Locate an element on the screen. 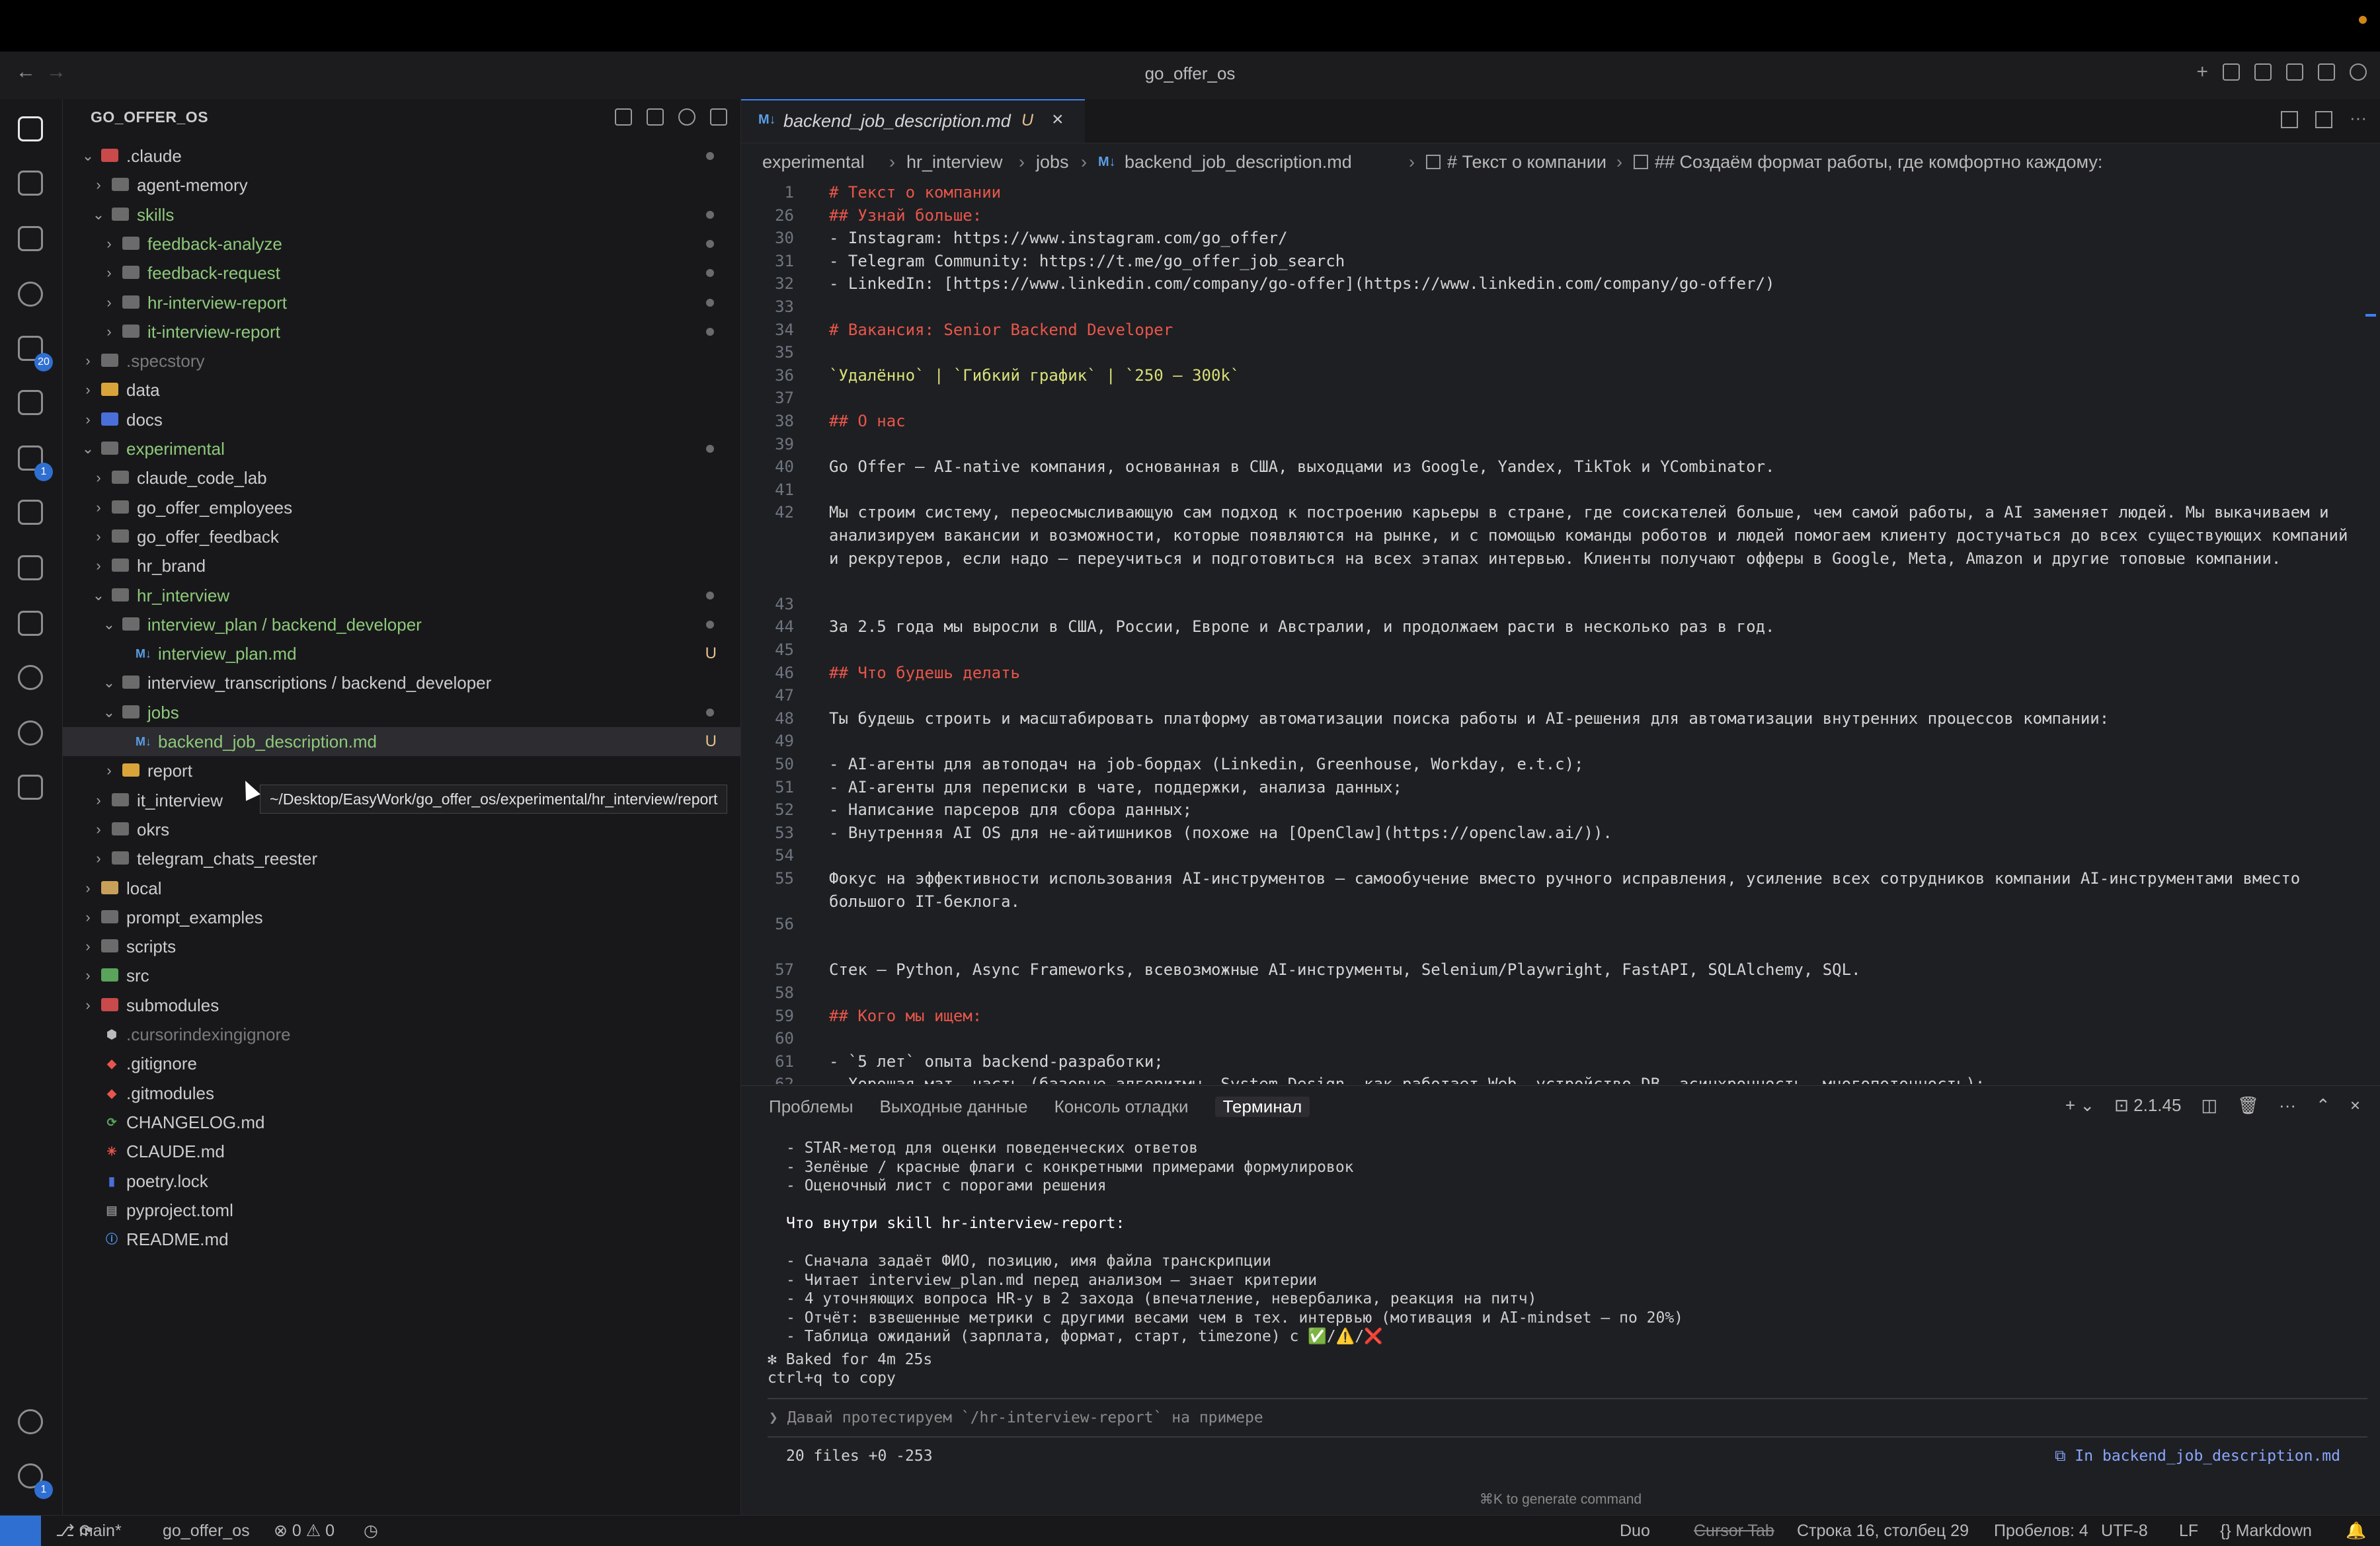  search-icon is located at coordinates (30, 294).